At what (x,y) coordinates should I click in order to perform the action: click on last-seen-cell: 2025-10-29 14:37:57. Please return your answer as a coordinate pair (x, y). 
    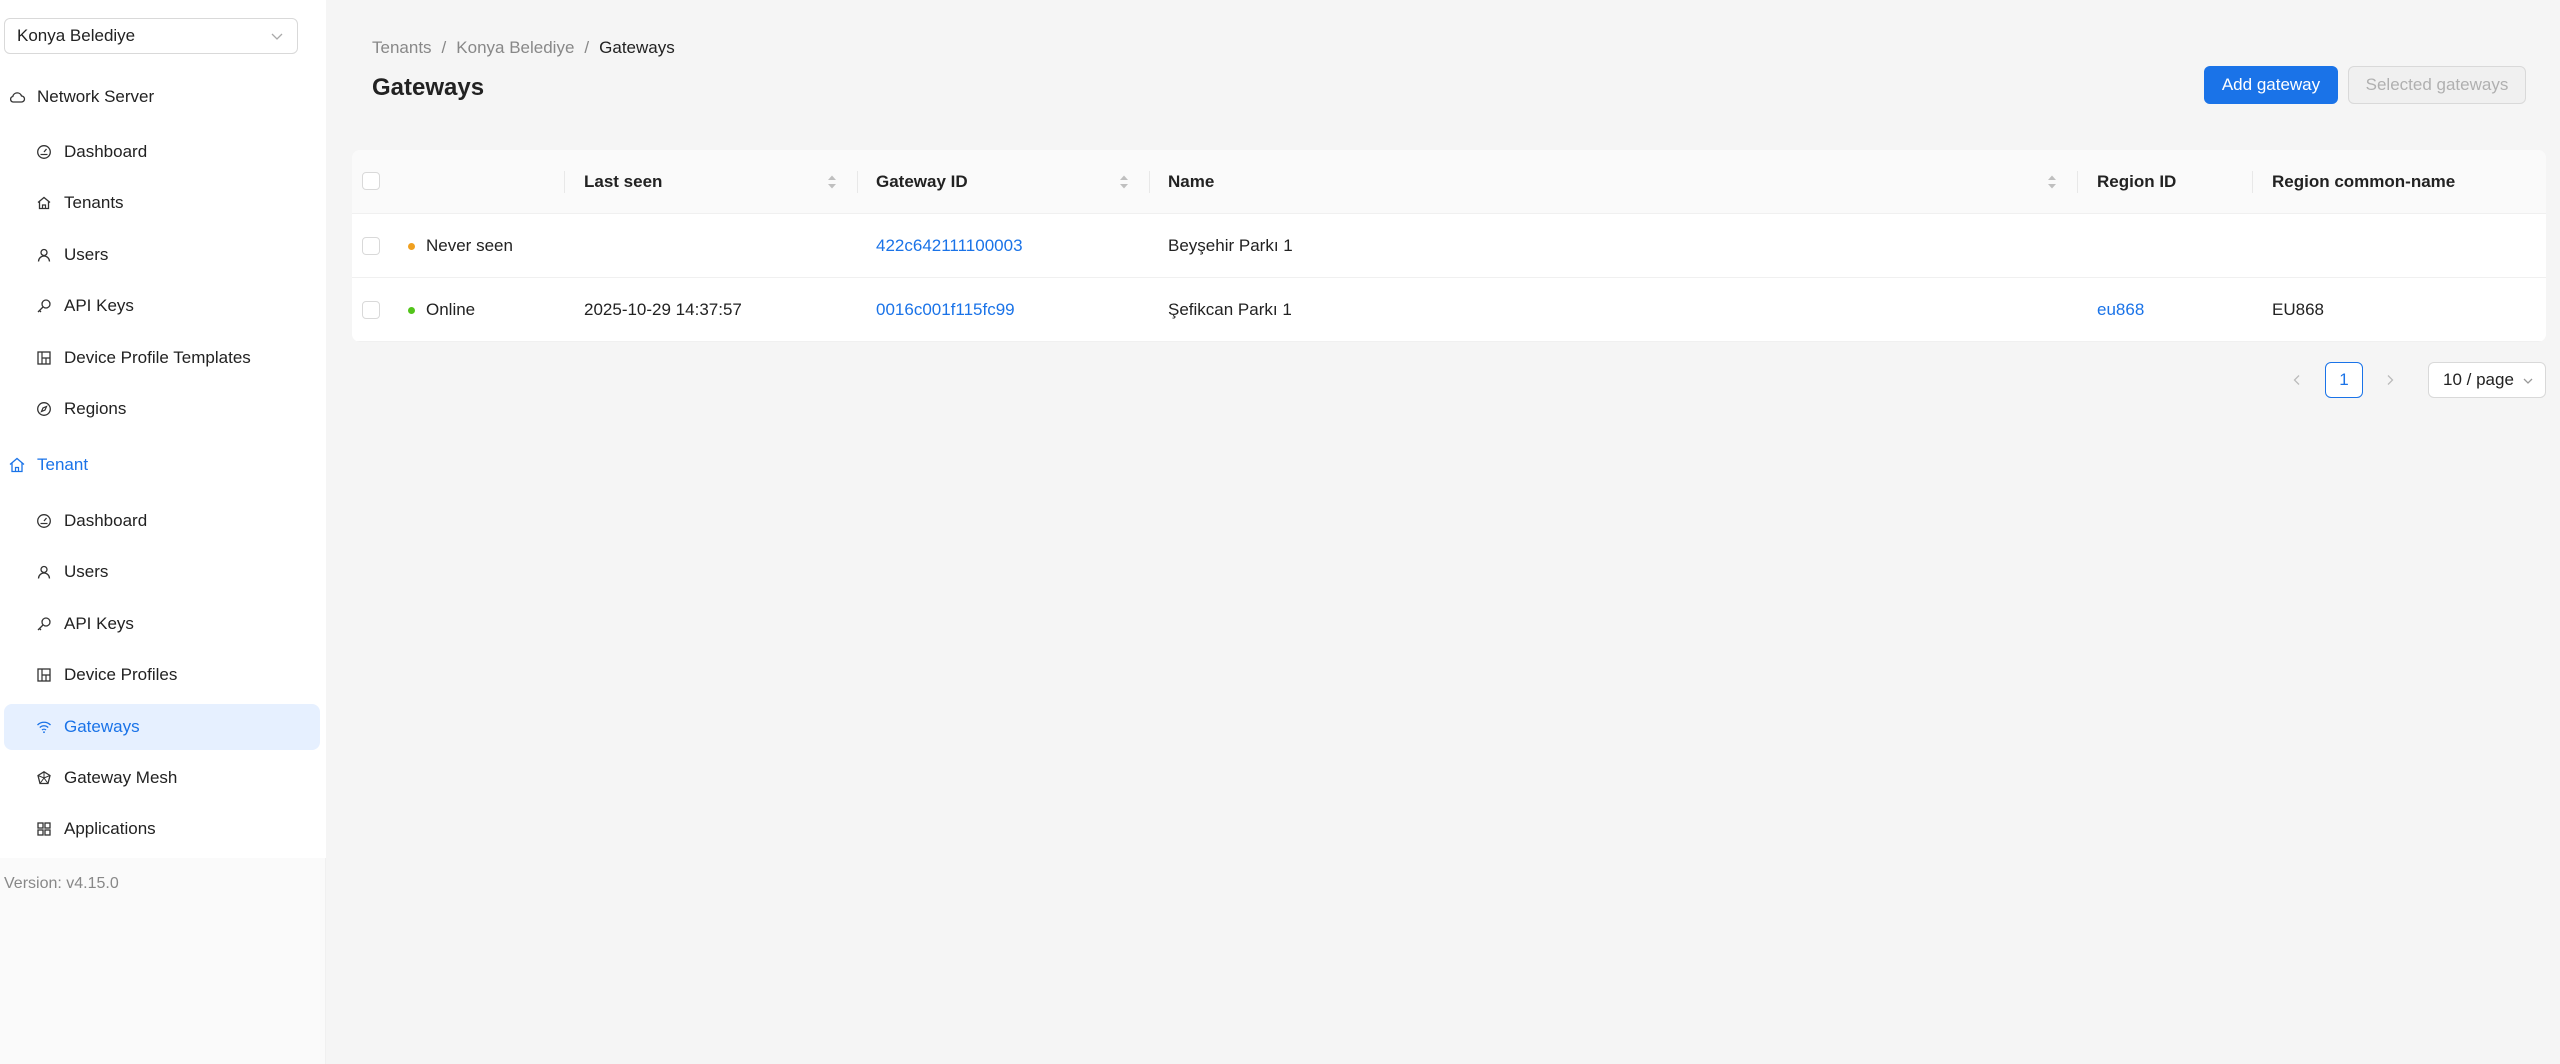
    Looking at the image, I should click on (663, 309).